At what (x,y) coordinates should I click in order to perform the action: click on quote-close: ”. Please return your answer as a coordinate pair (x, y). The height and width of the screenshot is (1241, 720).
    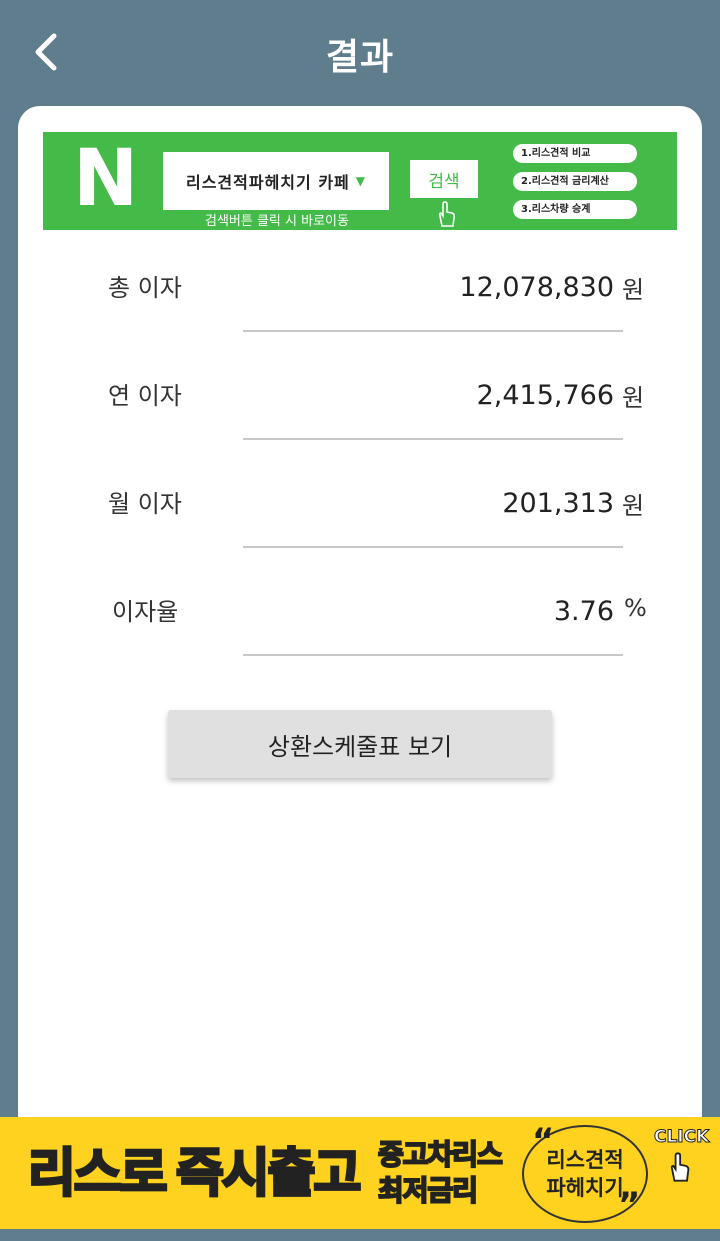
    Looking at the image, I should click on (629, 1205).